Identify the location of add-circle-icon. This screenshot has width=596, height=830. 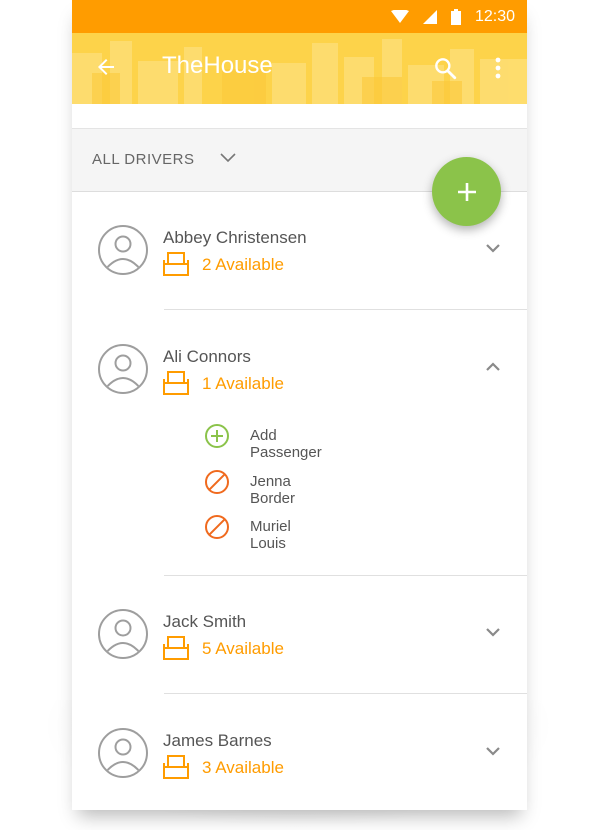
(217, 436).